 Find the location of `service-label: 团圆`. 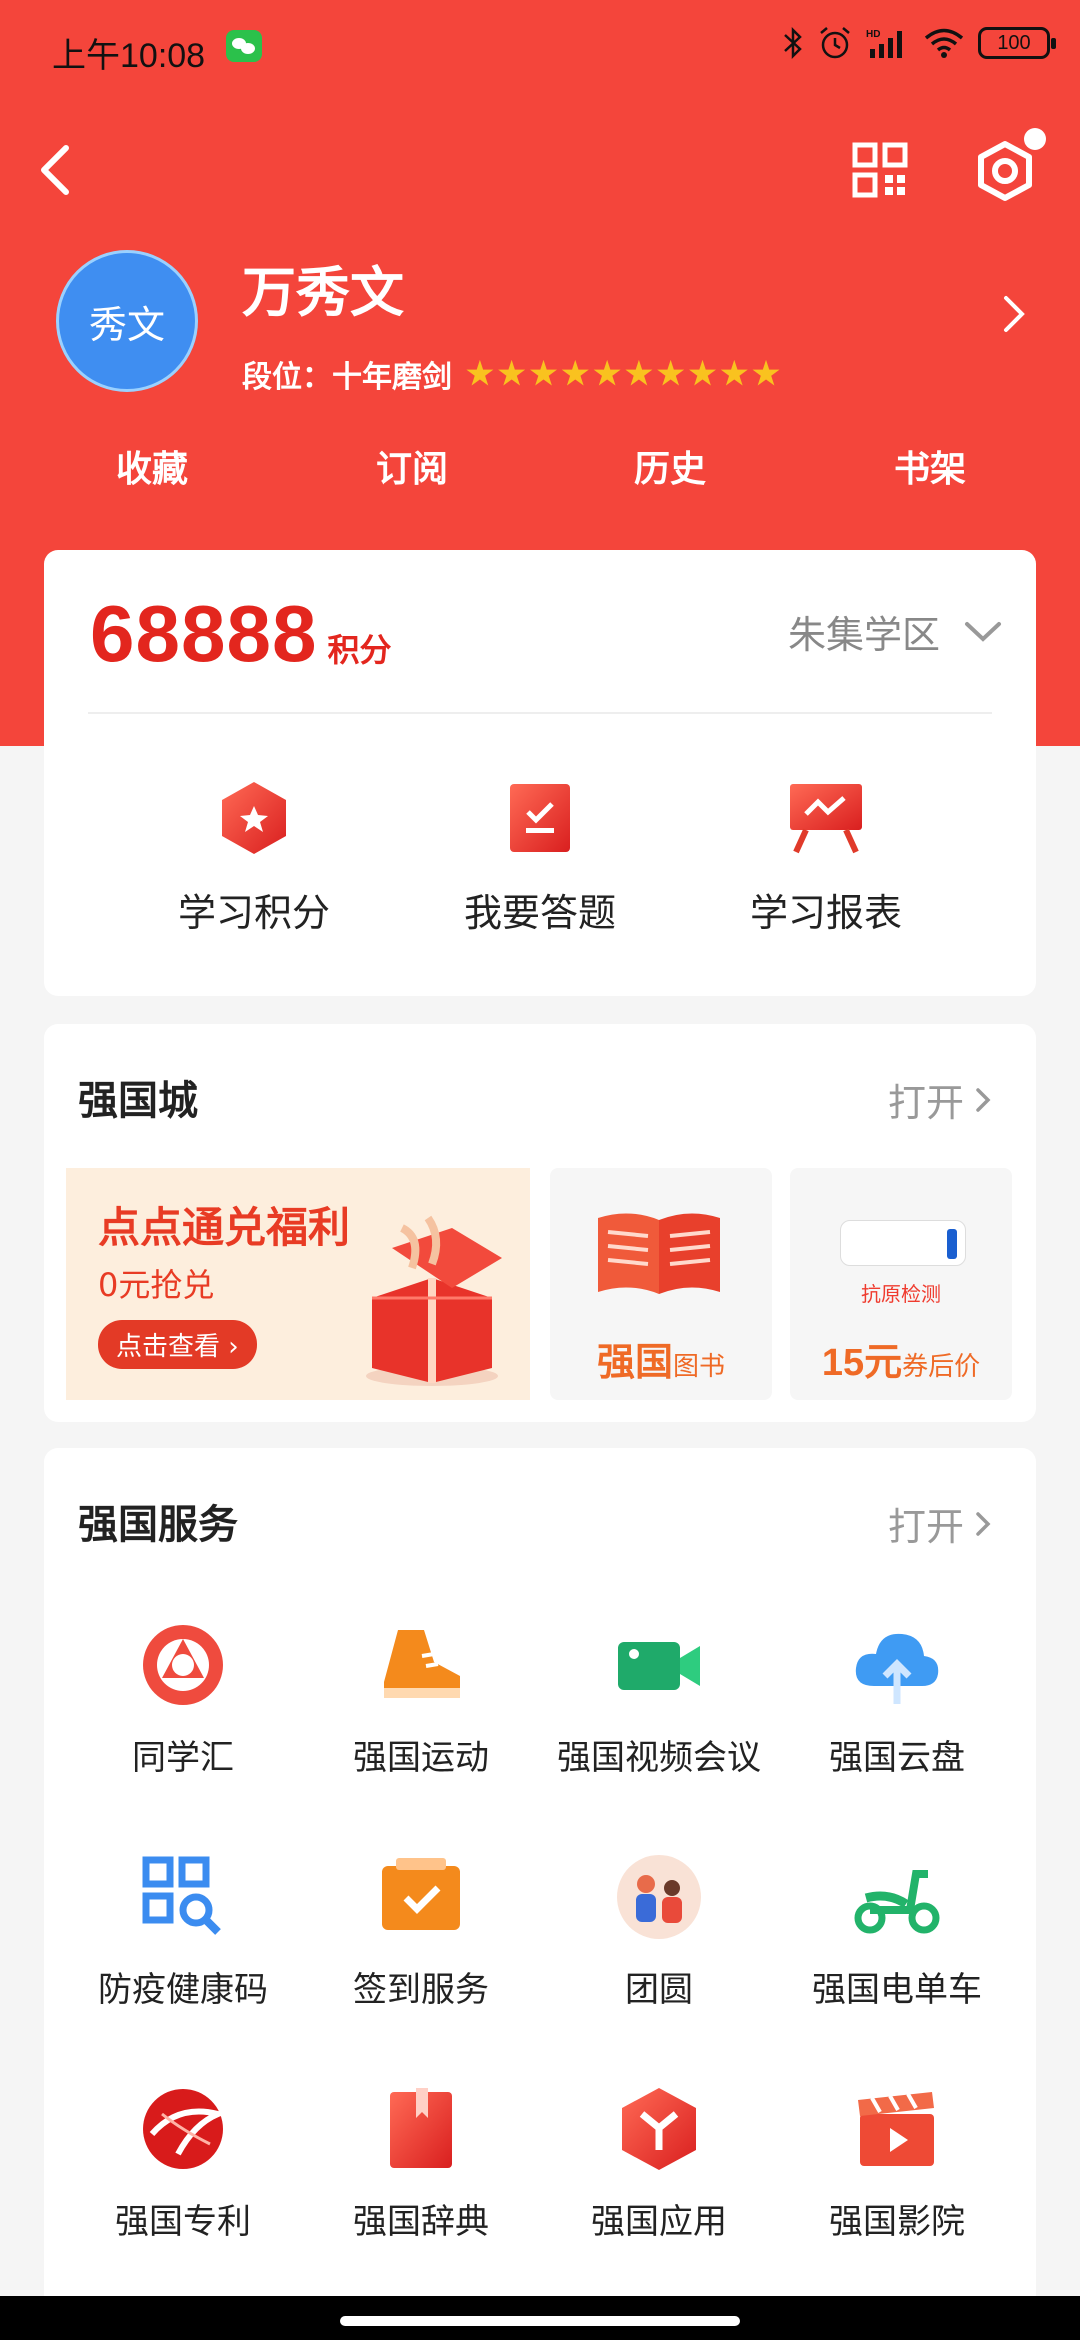

service-label: 团圆 is located at coordinates (659, 1990).